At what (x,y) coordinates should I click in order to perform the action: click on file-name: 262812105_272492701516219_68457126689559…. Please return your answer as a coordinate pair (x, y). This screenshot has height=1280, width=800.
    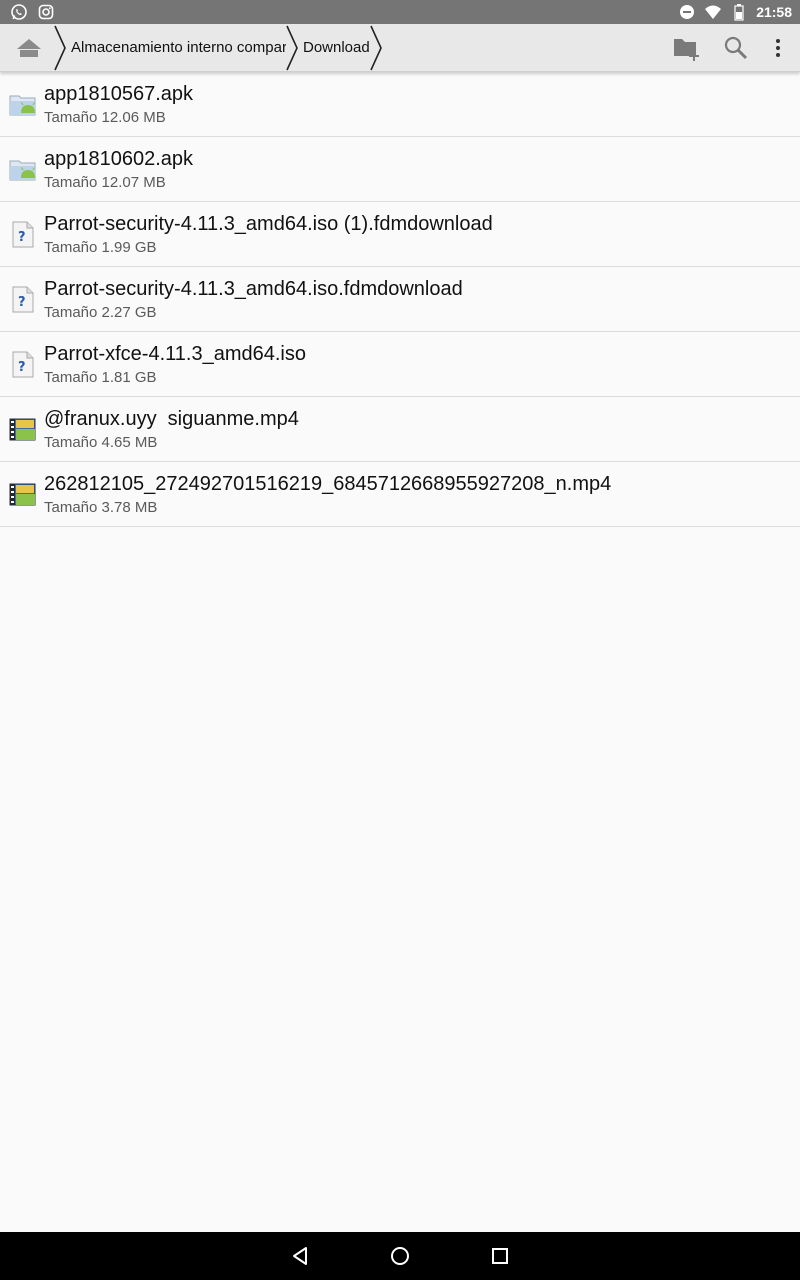
    Looking at the image, I should click on (328, 484).